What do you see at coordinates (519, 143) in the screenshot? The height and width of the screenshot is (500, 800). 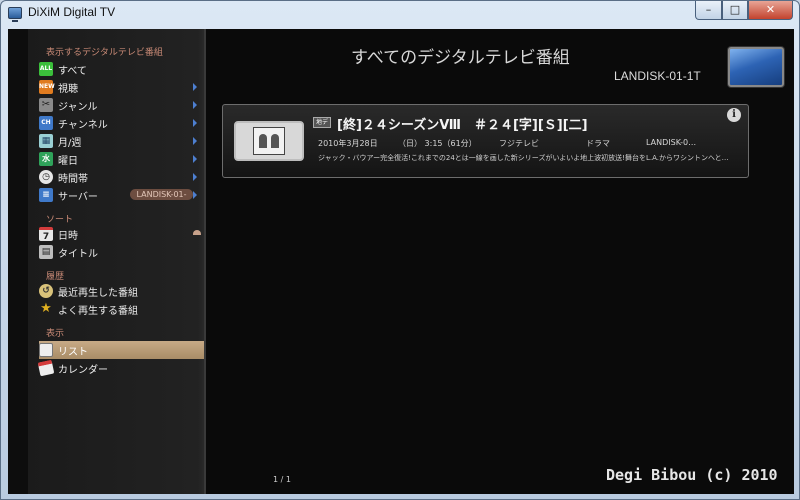 I see `program-channel: フジテレビ` at bounding box center [519, 143].